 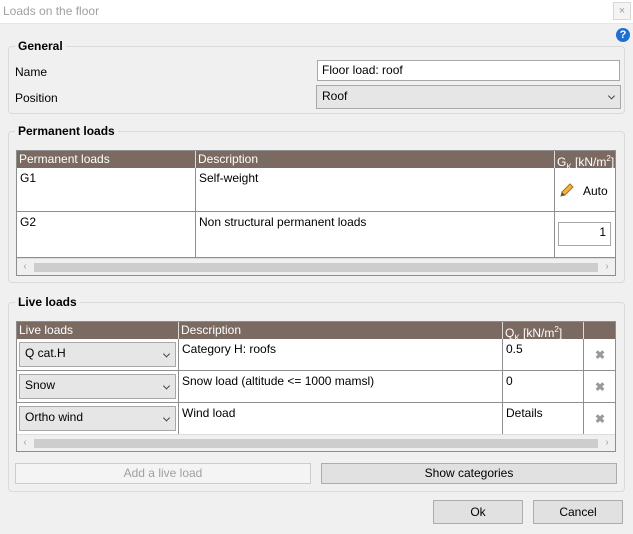 What do you see at coordinates (106, 235) in the screenshot?
I see `table-row: G2` at bounding box center [106, 235].